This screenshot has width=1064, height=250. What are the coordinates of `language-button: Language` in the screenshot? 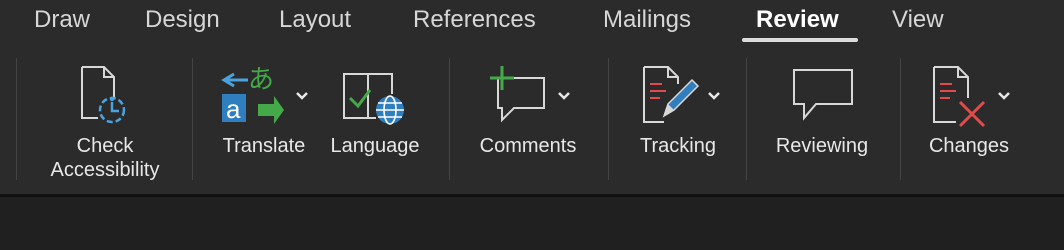 It's located at (375, 116).